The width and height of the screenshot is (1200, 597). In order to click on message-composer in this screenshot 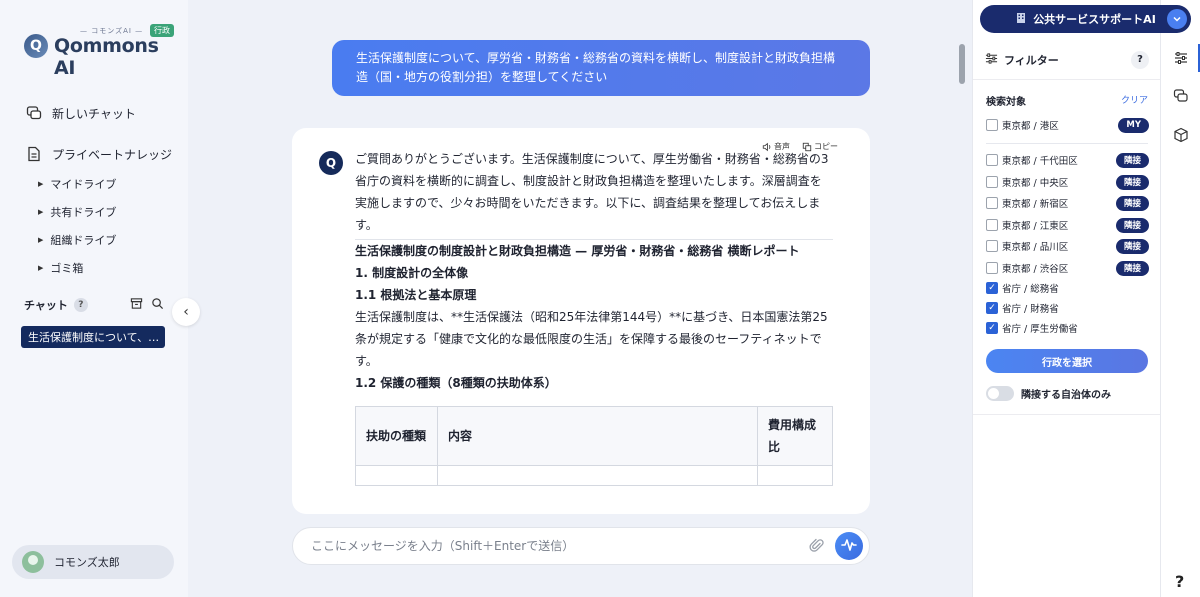, I will do `click(581, 546)`.